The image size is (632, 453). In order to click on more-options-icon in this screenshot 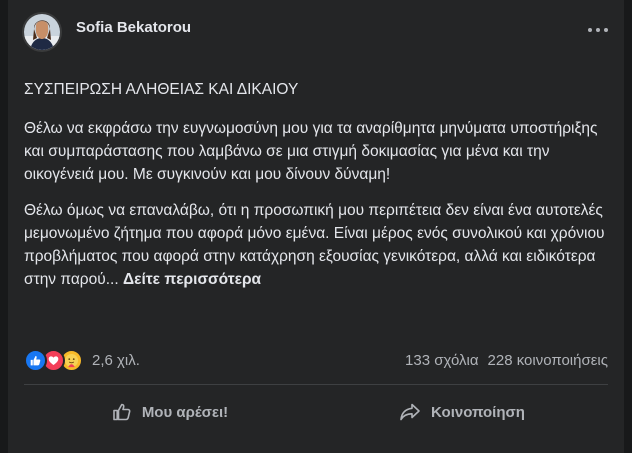, I will do `click(598, 30)`.